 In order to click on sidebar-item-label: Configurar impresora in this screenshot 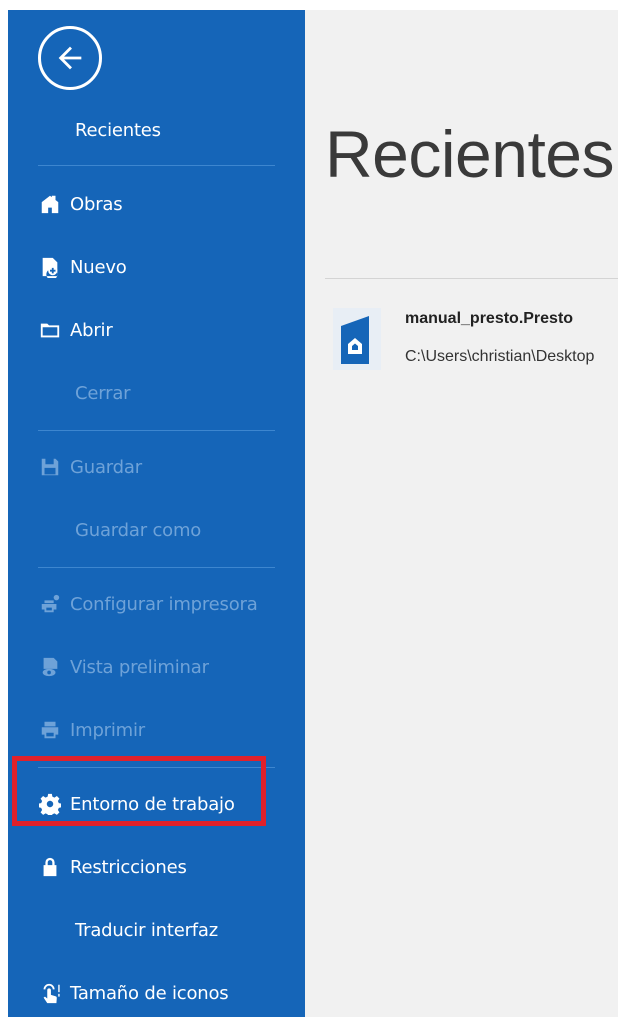, I will do `click(164, 604)`.